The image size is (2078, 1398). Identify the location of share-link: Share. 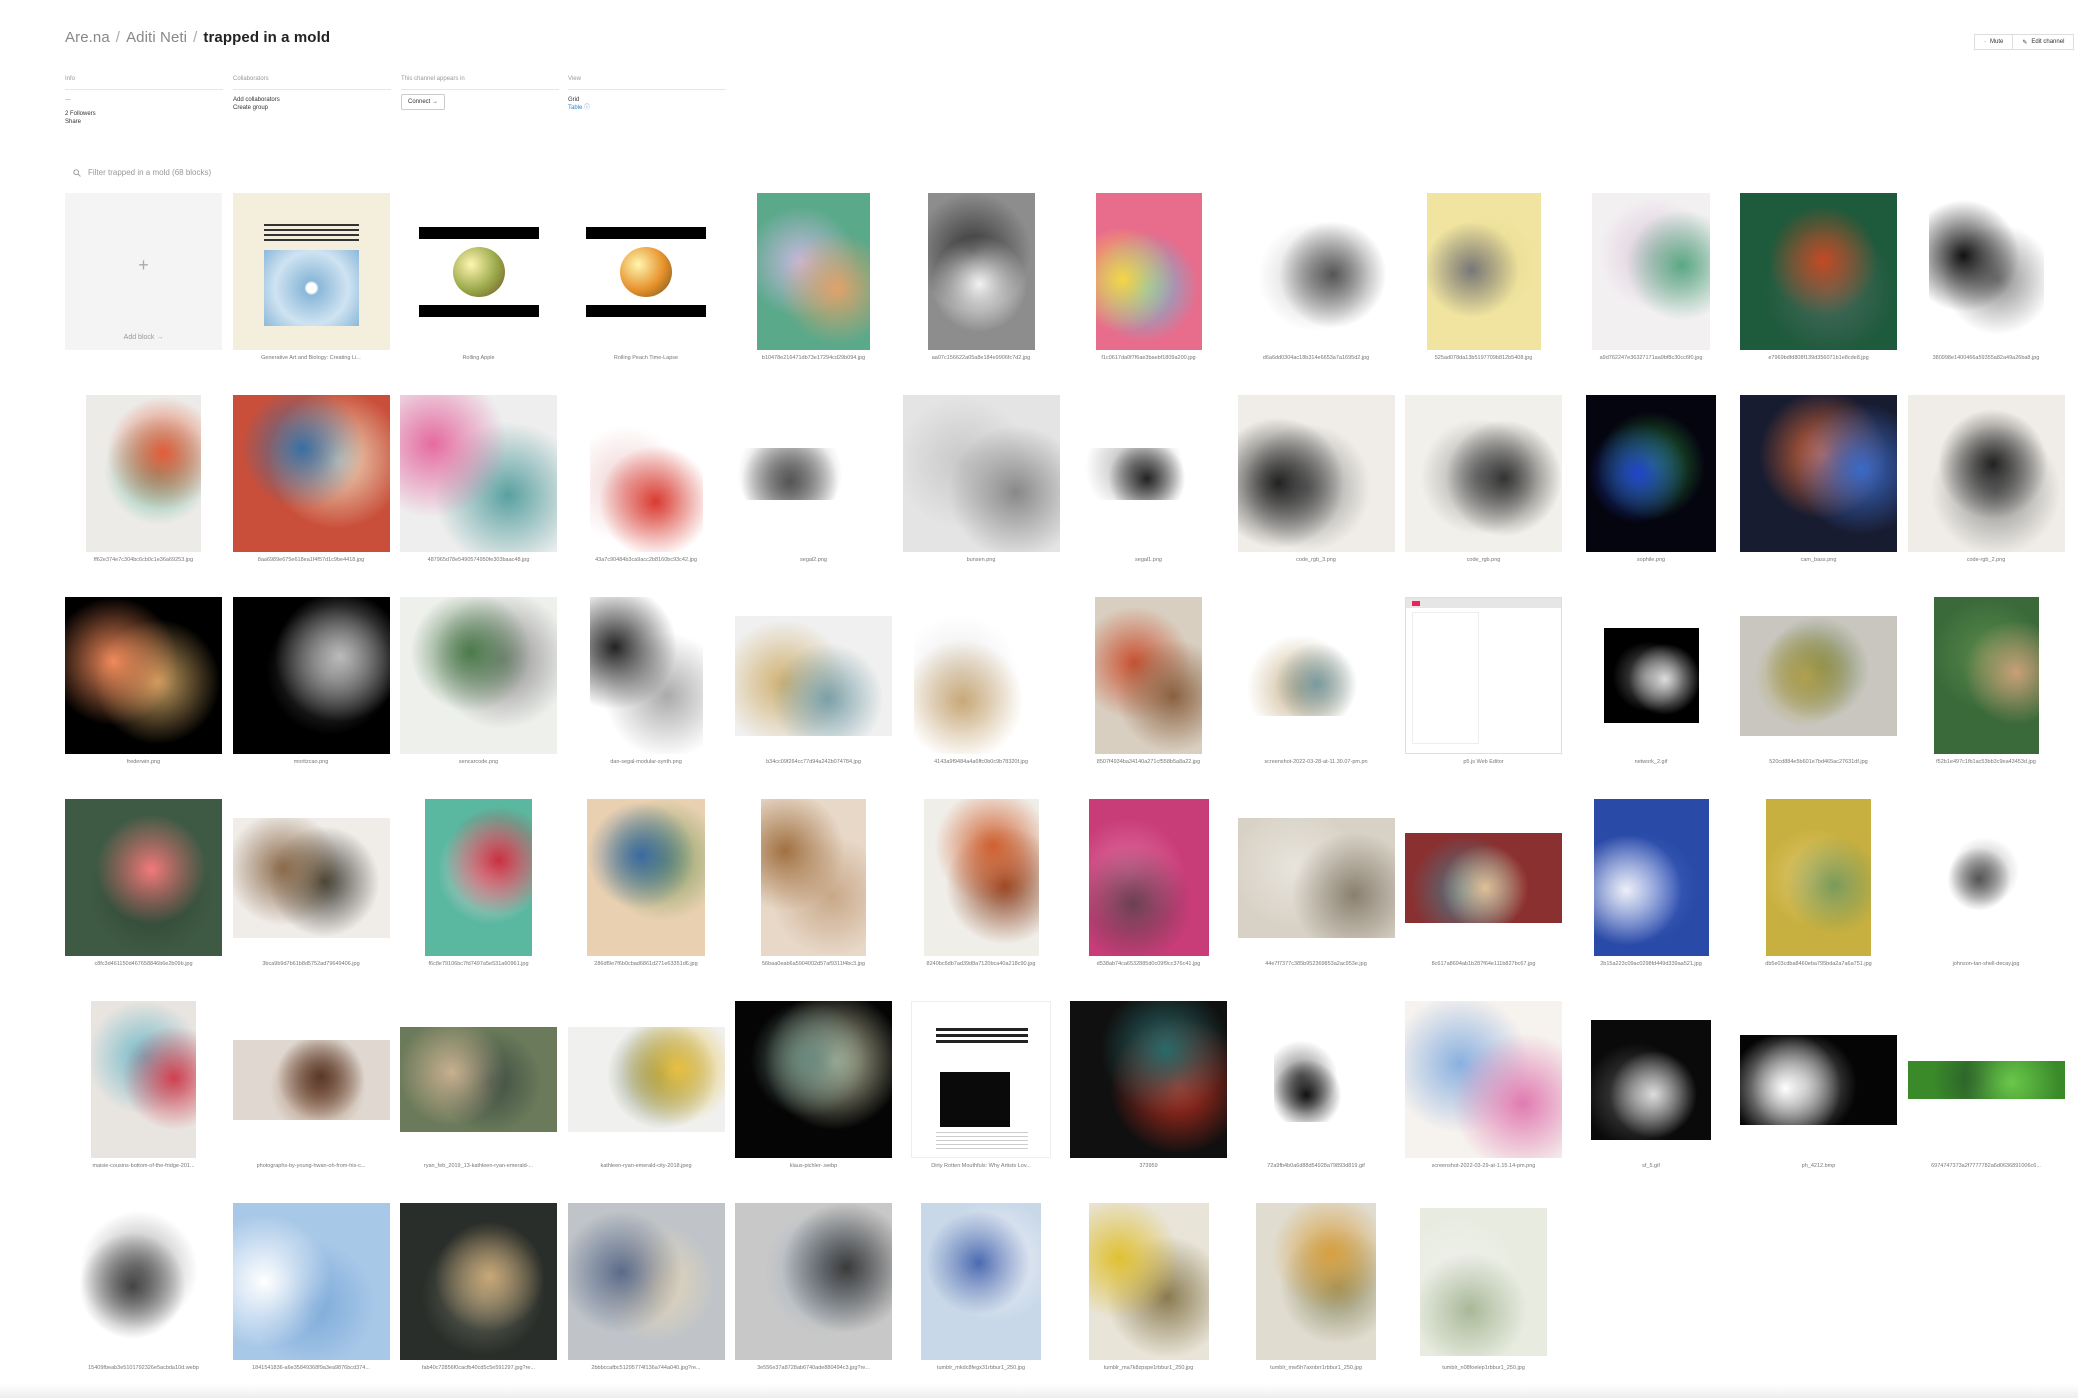
(145, 122).